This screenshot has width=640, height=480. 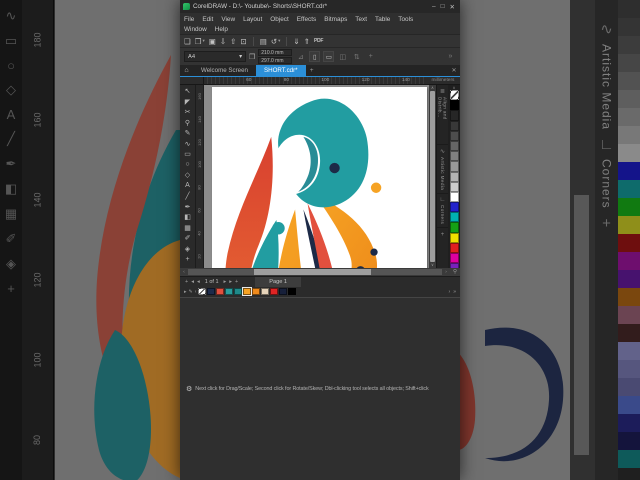 What do you see at coordinates (188, 133) in the screenshot?
I see `freehand-tool: ✎` at bounding box center [188, 133].